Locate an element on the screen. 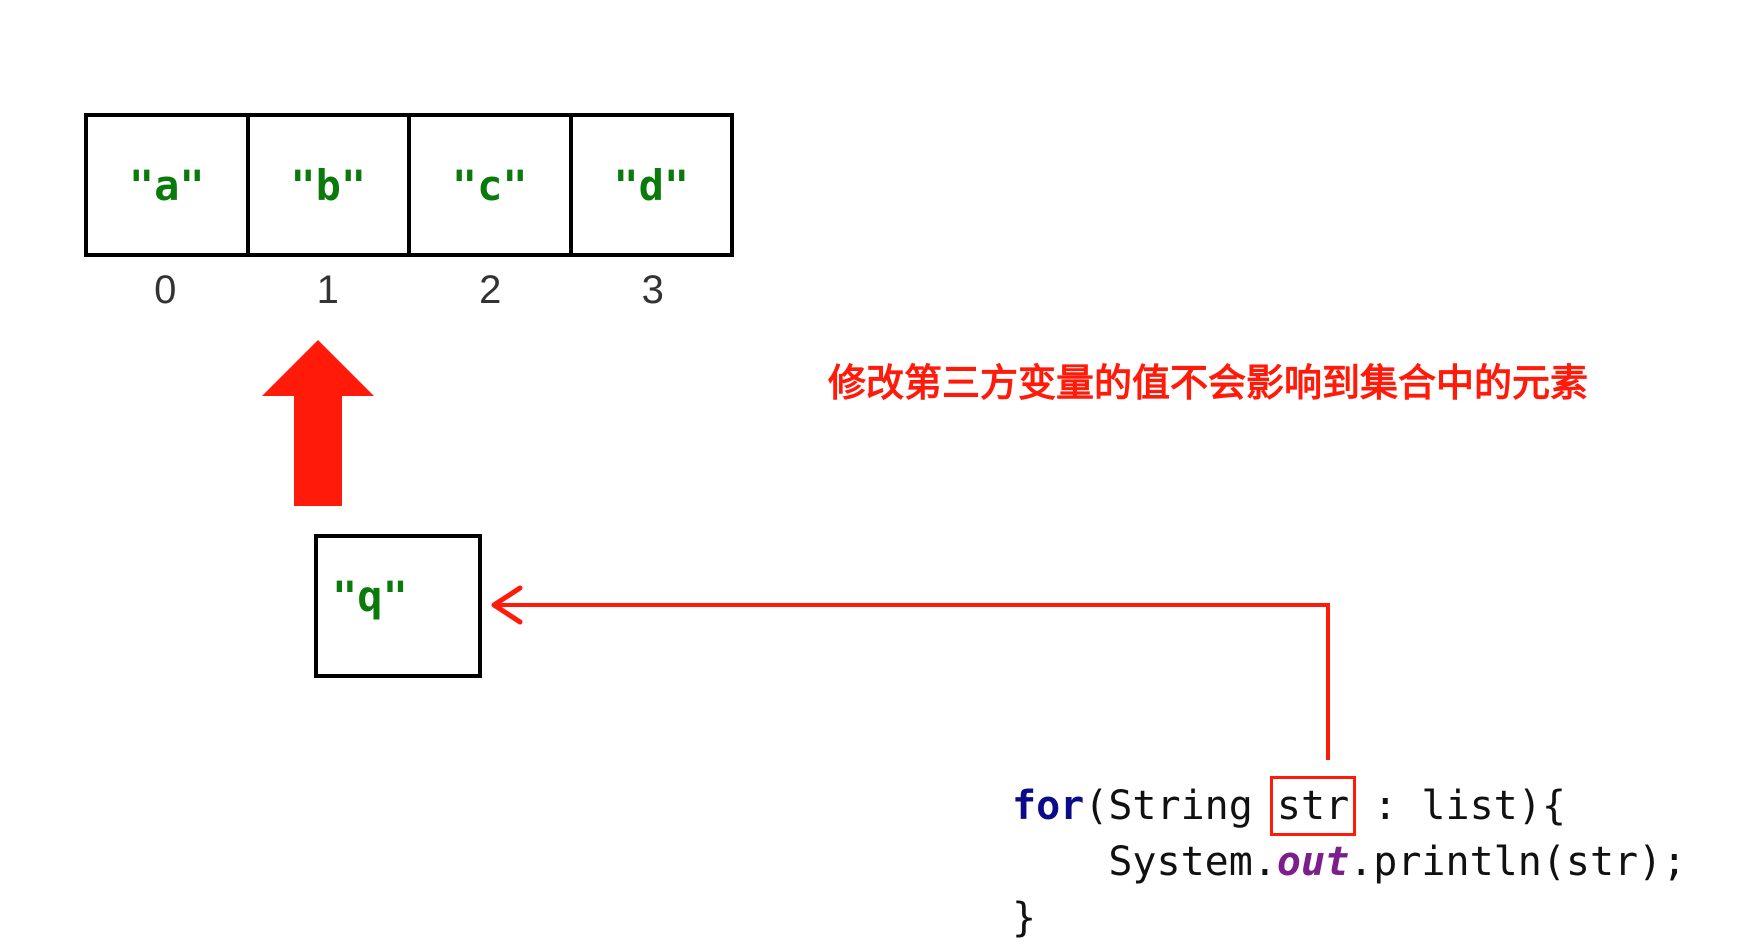 The height and width of the screenshot is (946, 1740). array-cell: "a" is located at coordinates (169, 185).